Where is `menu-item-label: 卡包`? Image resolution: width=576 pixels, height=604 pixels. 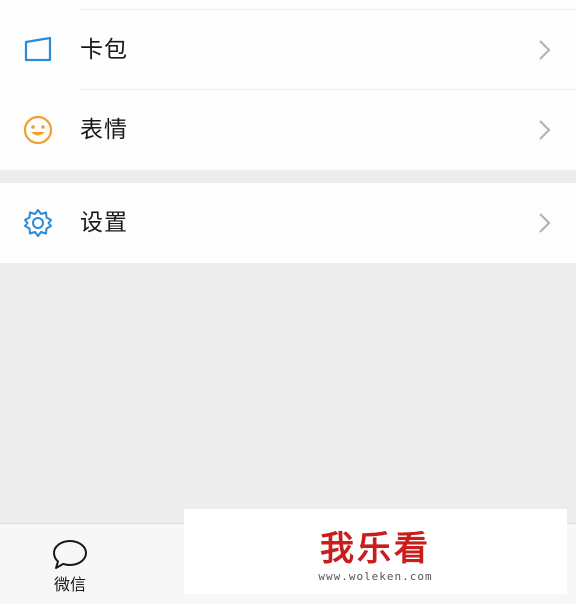 menu-item-label: 卡包 is located at coordinates (104, 50).